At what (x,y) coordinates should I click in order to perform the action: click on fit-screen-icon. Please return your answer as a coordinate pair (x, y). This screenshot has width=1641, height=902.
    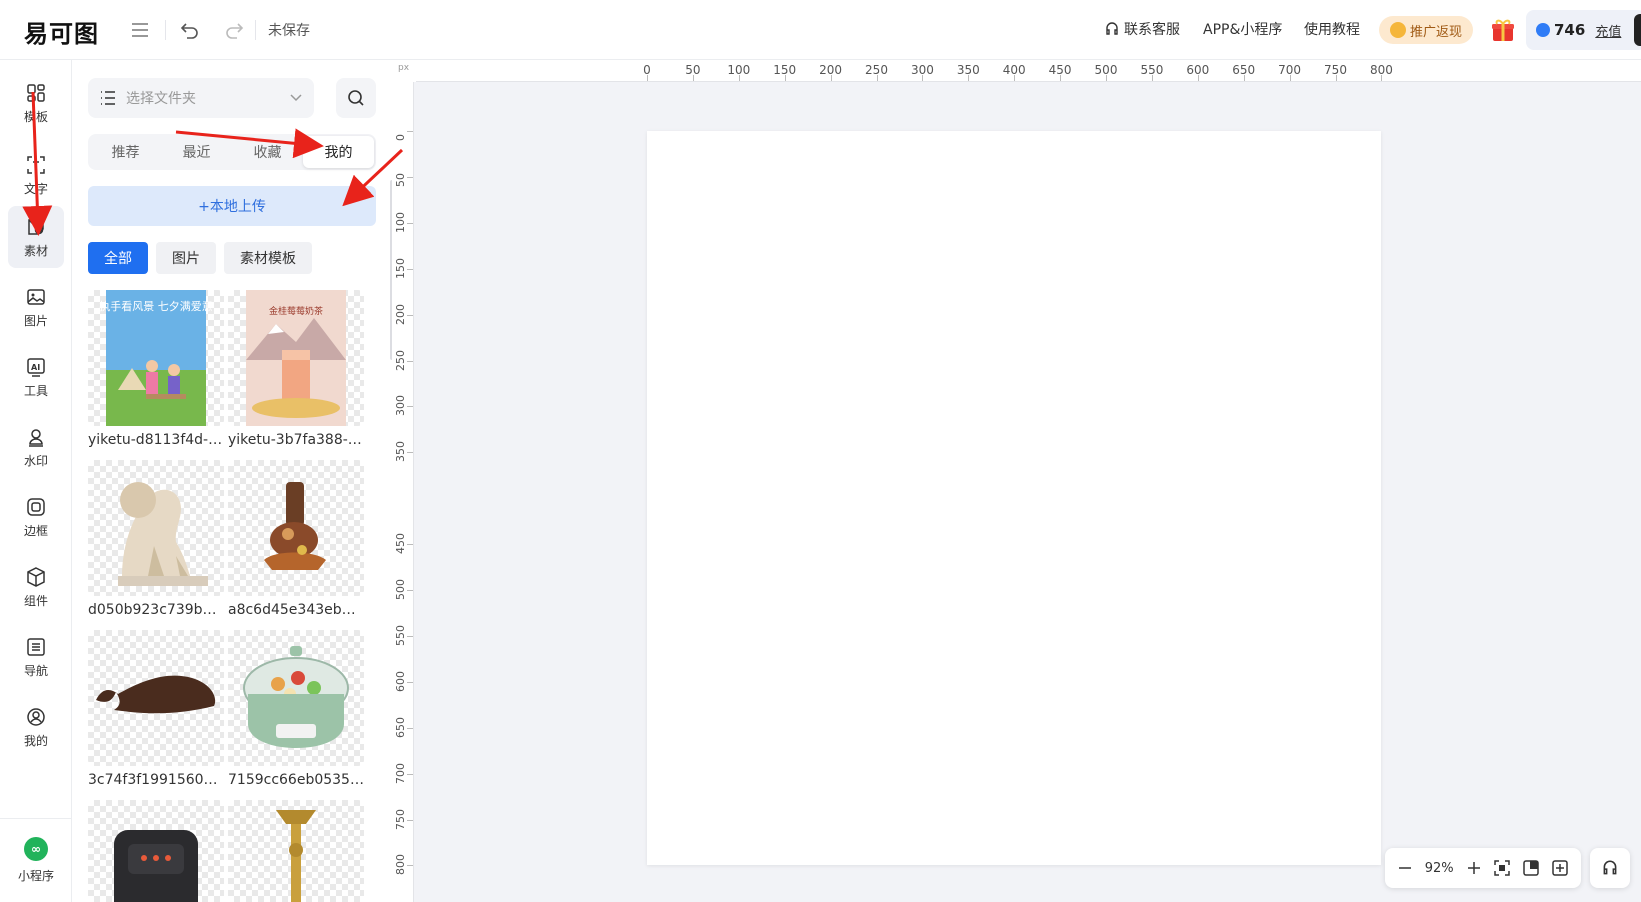
    Looking at the image, I should click on (1502, 868).